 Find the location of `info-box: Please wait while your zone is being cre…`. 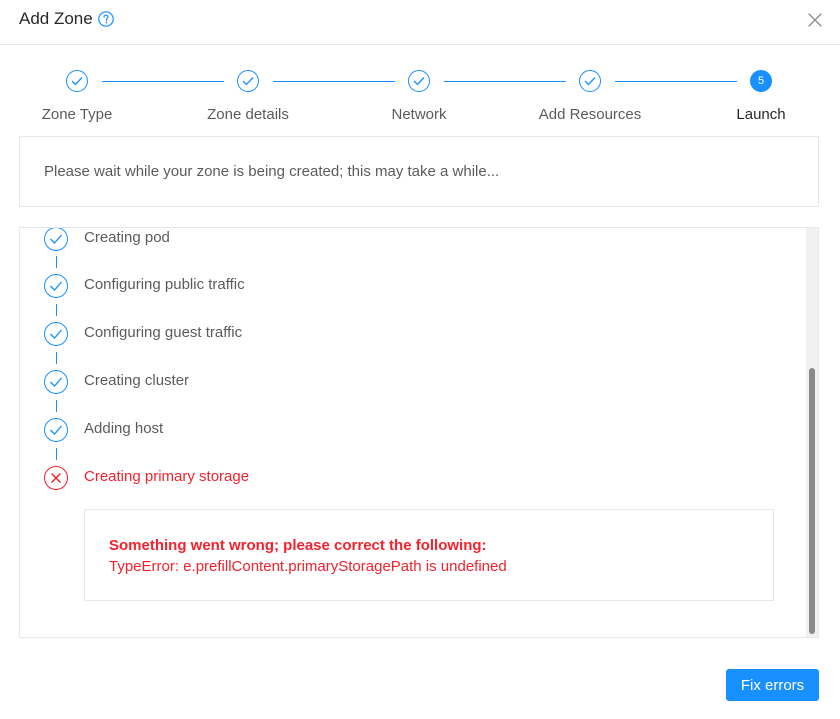

info-box: Please wait while your zone is being cre… is located at coordinates (419, 171).